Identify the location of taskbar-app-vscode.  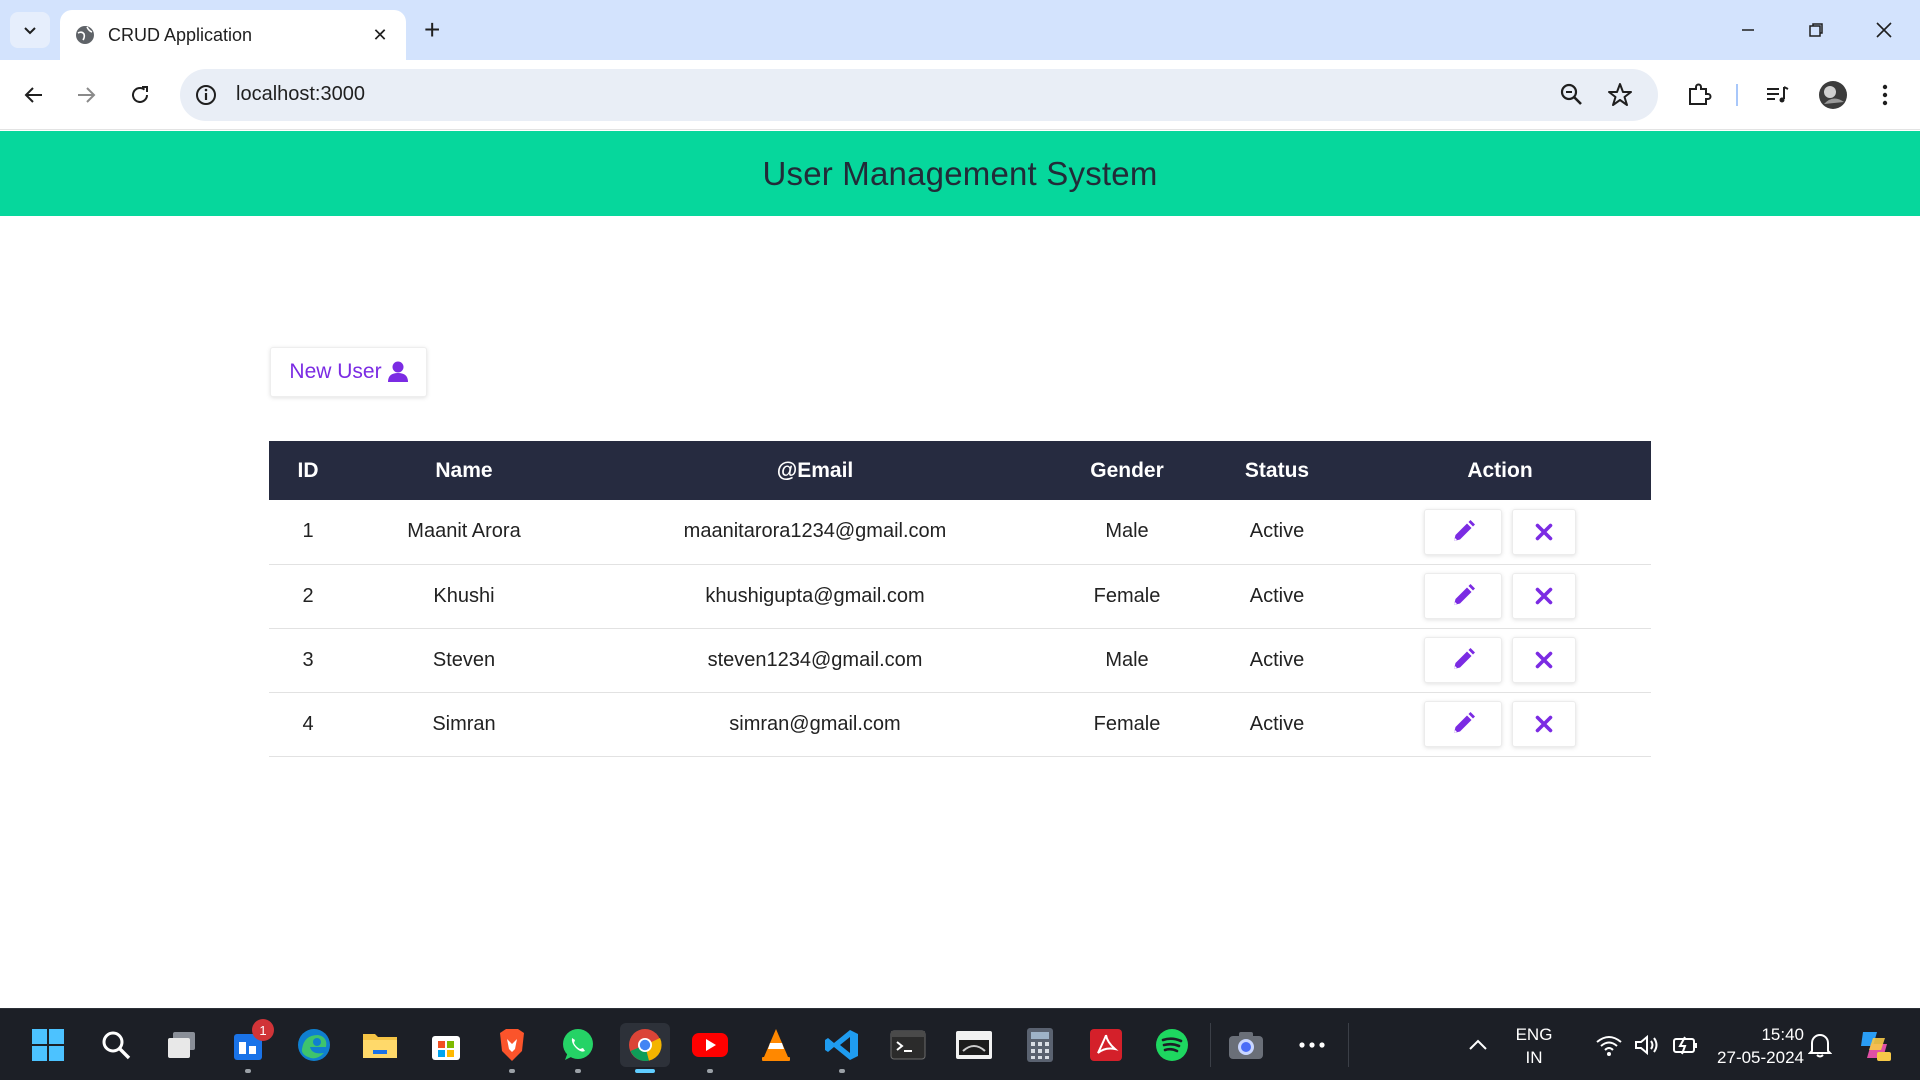
(842, 1048).